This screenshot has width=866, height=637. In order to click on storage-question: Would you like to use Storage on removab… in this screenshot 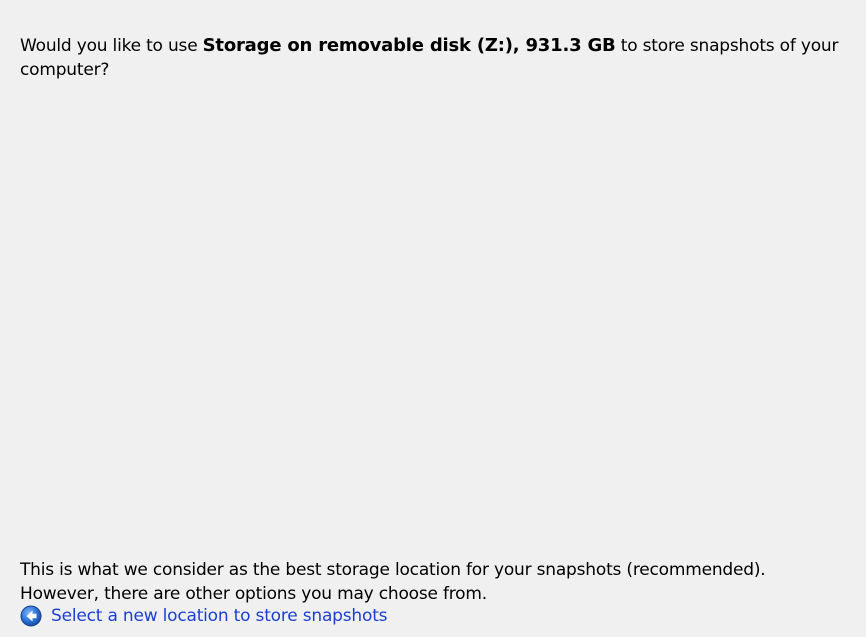, I will do `click(430, 58)`.